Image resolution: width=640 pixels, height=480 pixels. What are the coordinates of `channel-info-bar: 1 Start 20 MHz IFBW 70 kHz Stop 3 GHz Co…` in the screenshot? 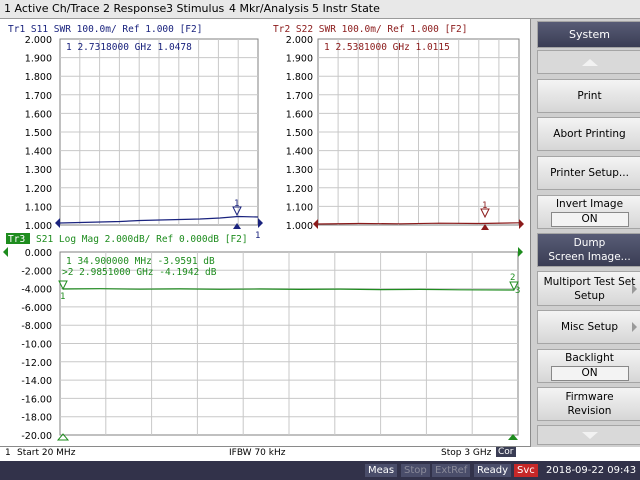 It's located at (265, 453).